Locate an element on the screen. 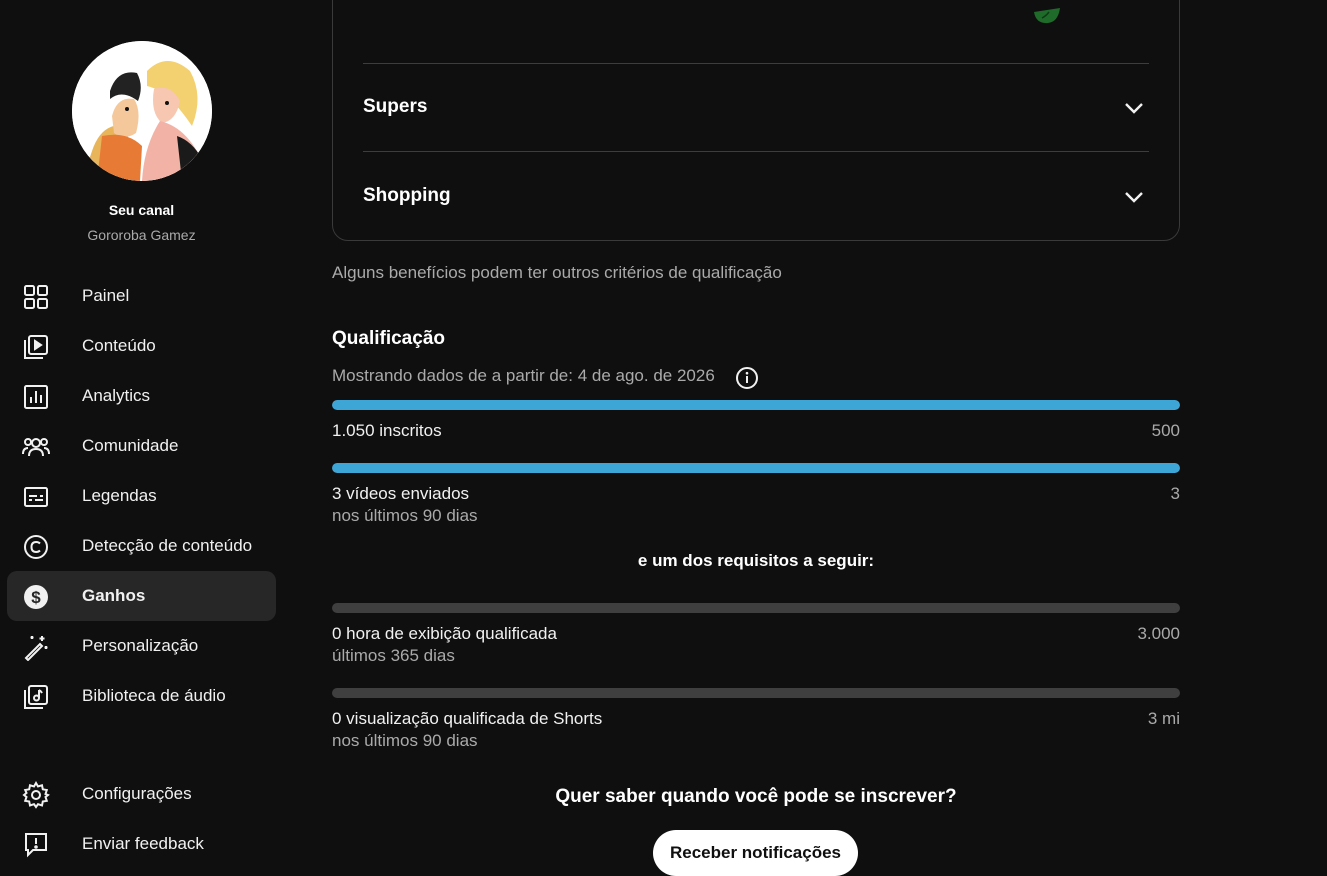 This screenshot has width=1327, height=876. accordion-supers: Supers is located at coordinates (756, 107).